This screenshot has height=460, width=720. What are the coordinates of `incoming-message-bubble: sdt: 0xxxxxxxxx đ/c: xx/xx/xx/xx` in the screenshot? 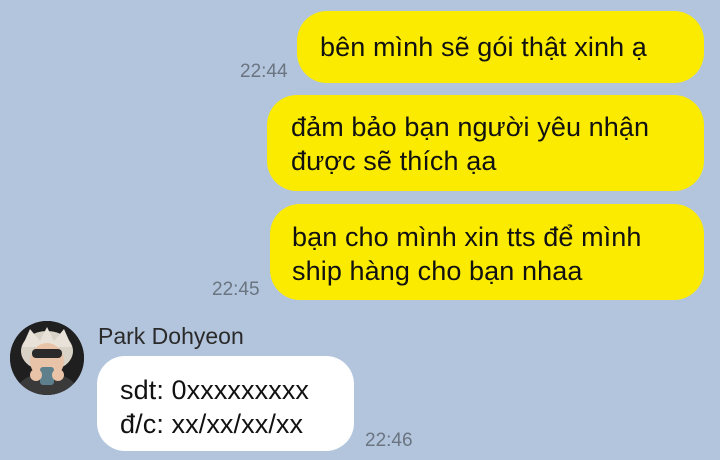 It's located at (225, 403).